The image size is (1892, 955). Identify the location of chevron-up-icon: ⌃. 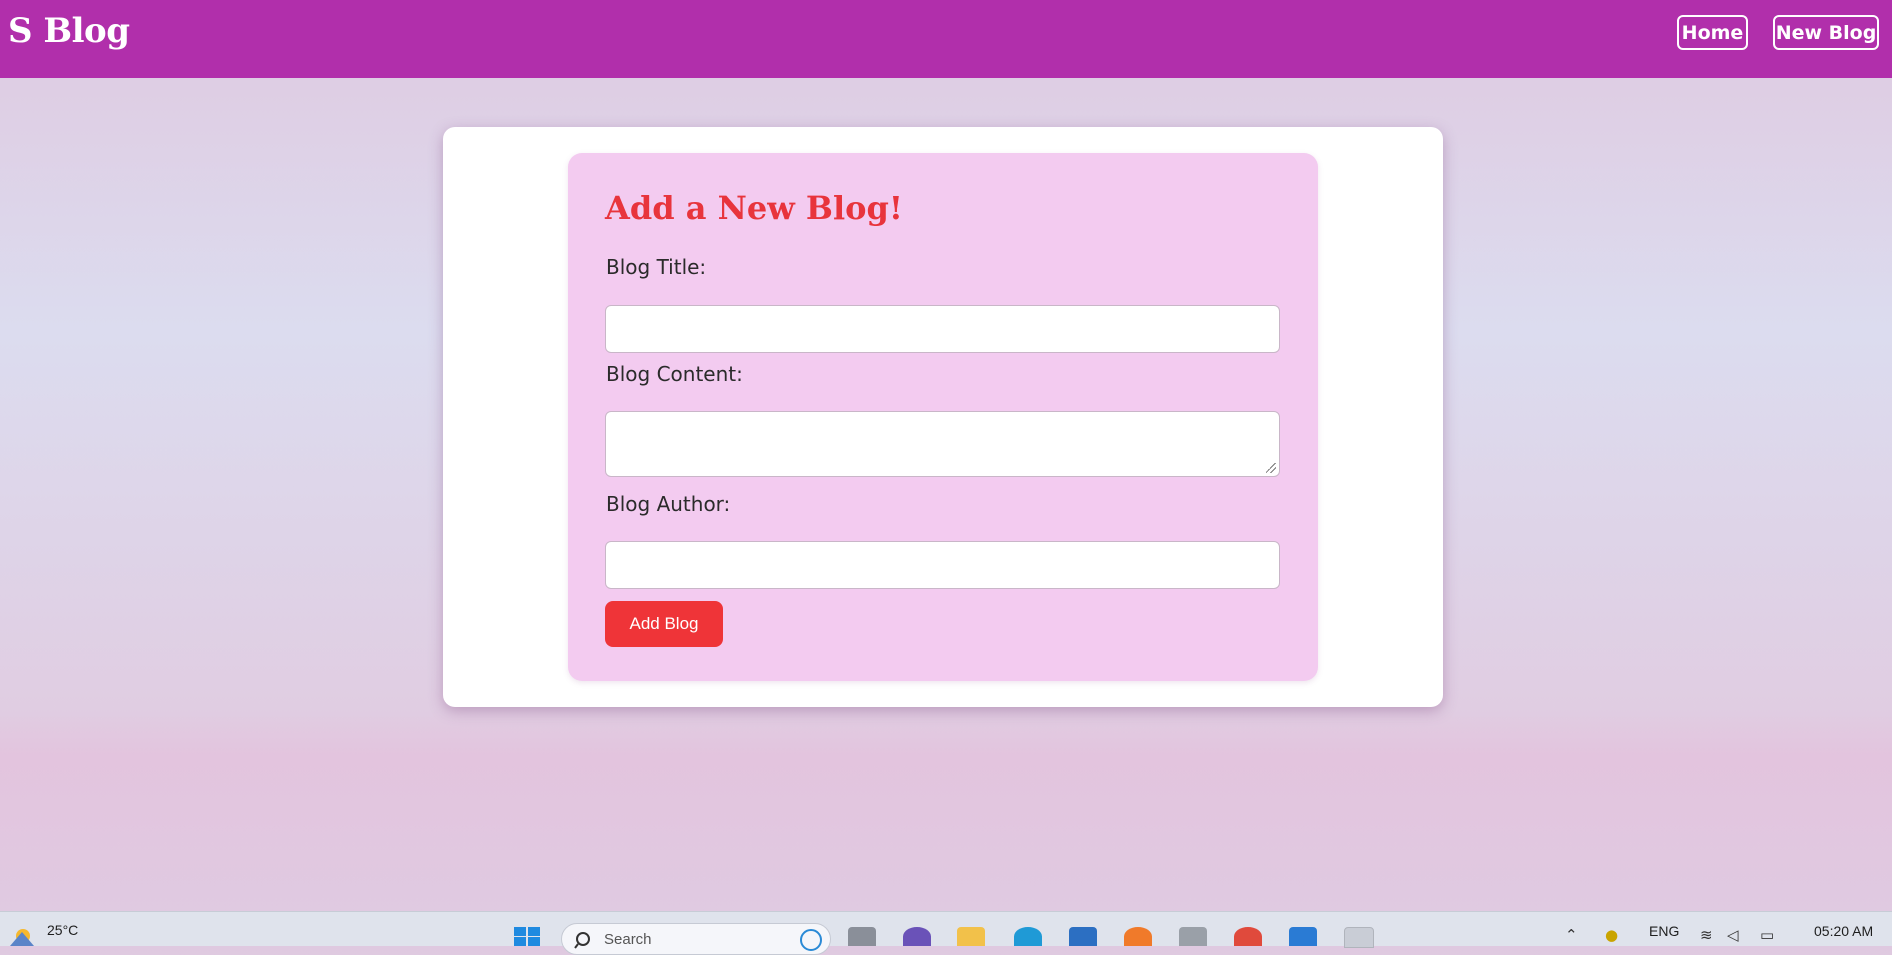
(1571, 935).